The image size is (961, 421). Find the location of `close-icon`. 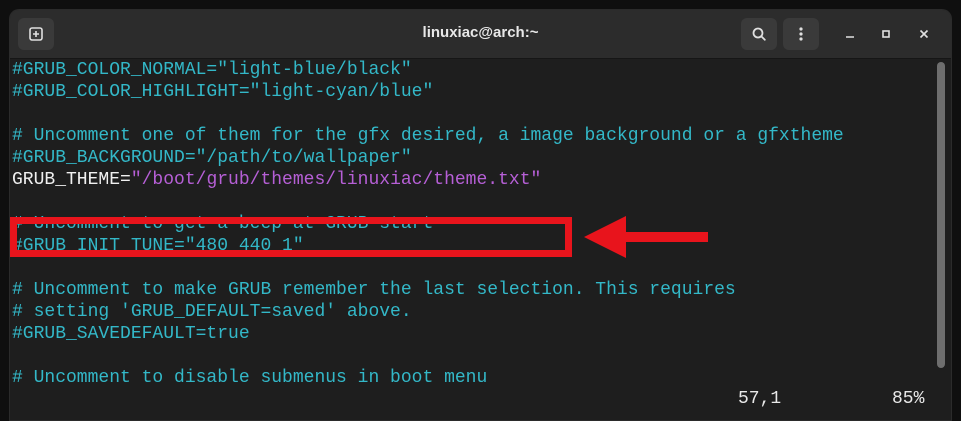

close-icon is located at coordinates (924, 34).